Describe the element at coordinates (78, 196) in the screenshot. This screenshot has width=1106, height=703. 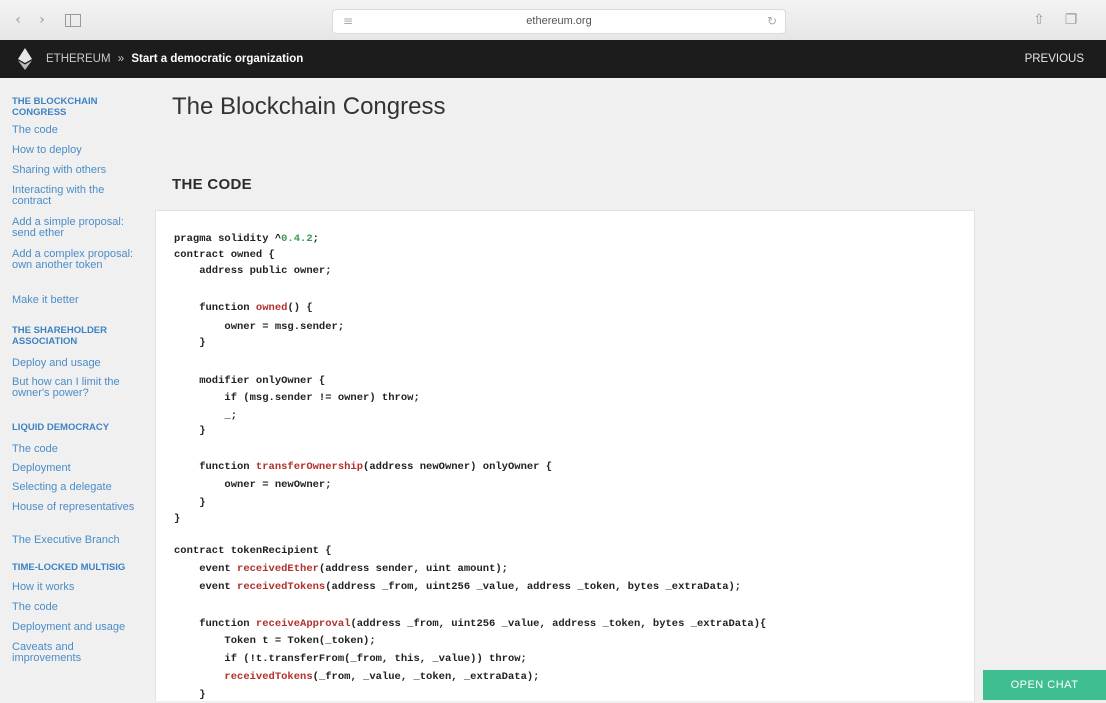
I see `sidebar-item-interacting-with-contract: Interacting with the contract` at that location.